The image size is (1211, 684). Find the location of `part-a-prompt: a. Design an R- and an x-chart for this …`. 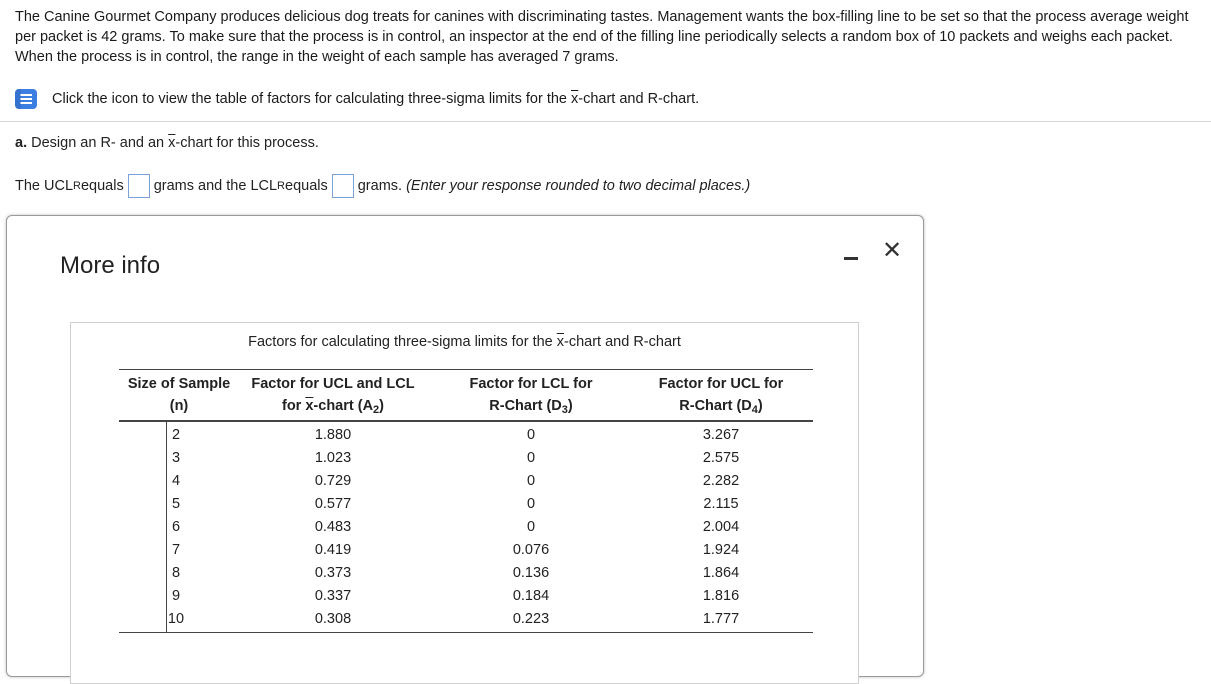

part-a-prompt: a. Design an R- and an x-chart for this … is located at coordinates (167, 143).